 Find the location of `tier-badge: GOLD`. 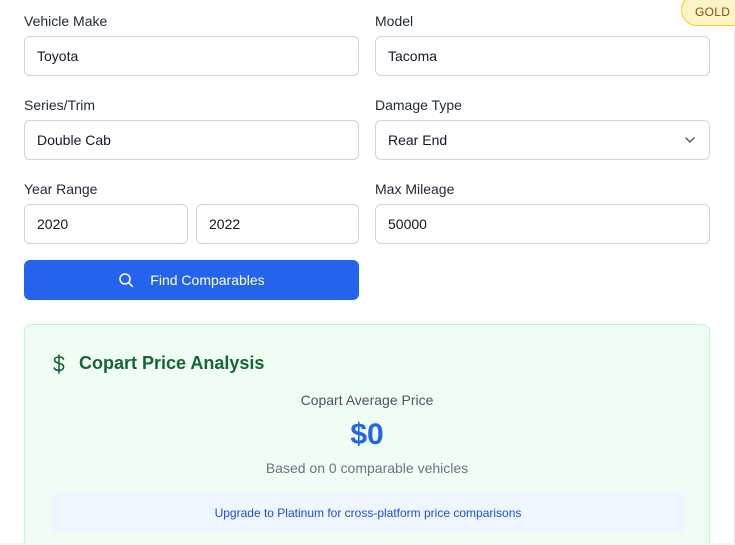

tier-badge: GOLD is located at coordinates (708, 13).